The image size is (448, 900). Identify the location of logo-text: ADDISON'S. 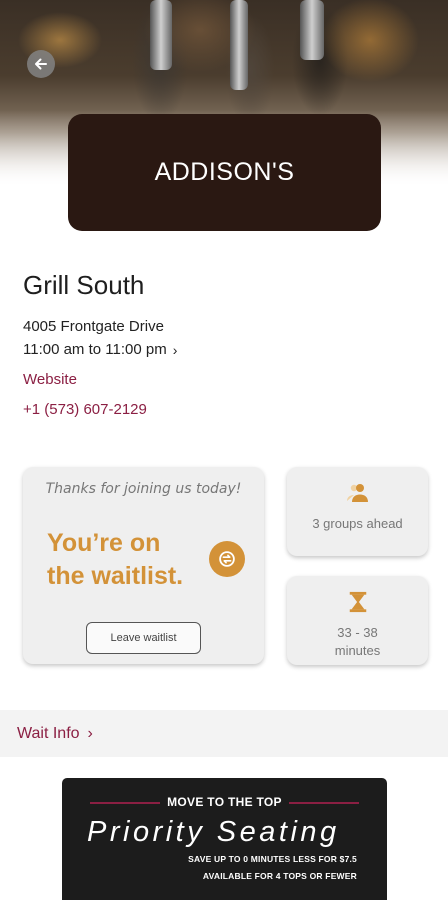
(224, 172).